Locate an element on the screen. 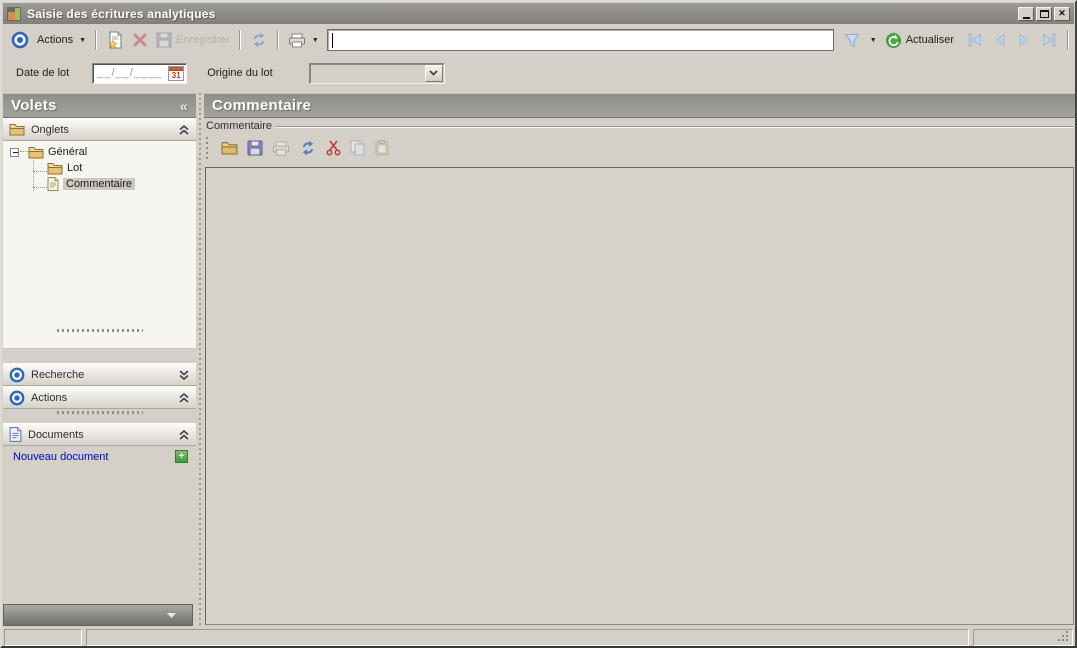  section-onglets: Onglets is located at coordinates (99, 129).